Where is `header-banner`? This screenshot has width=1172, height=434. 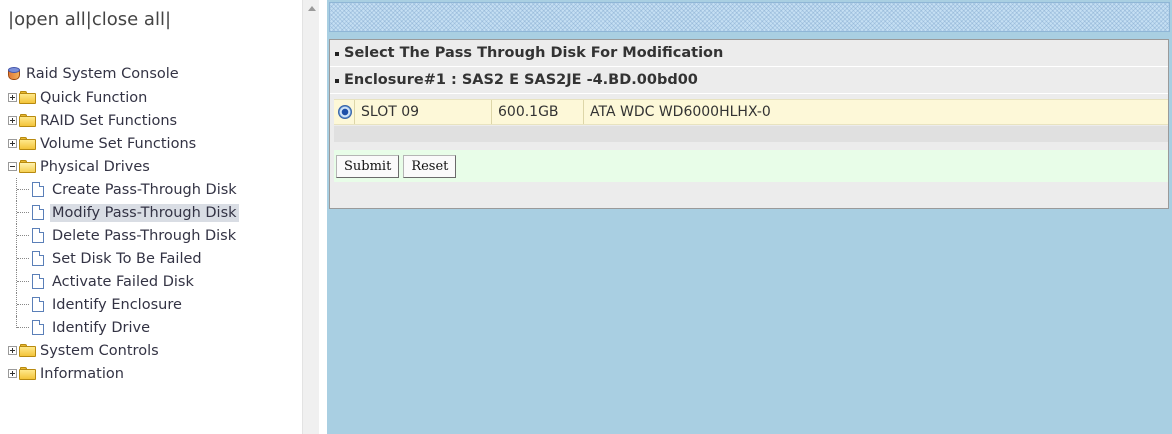 header-banner is located at coordinates (749, 17).